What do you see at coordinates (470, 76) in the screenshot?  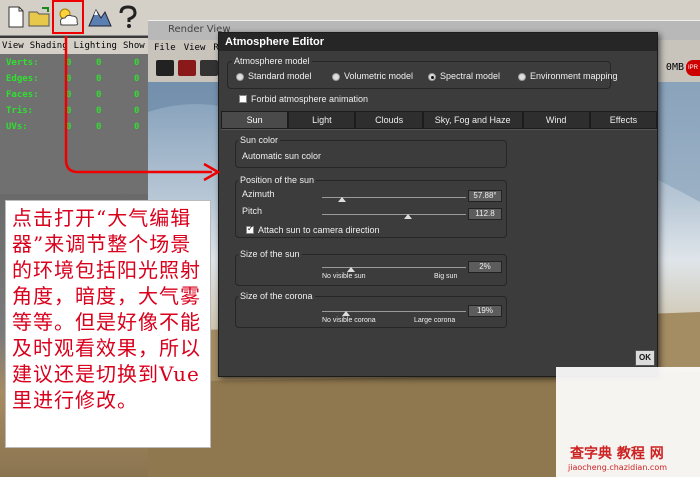 I see `spectral-model-label: Spectral model` at bounding box center [470, 76].